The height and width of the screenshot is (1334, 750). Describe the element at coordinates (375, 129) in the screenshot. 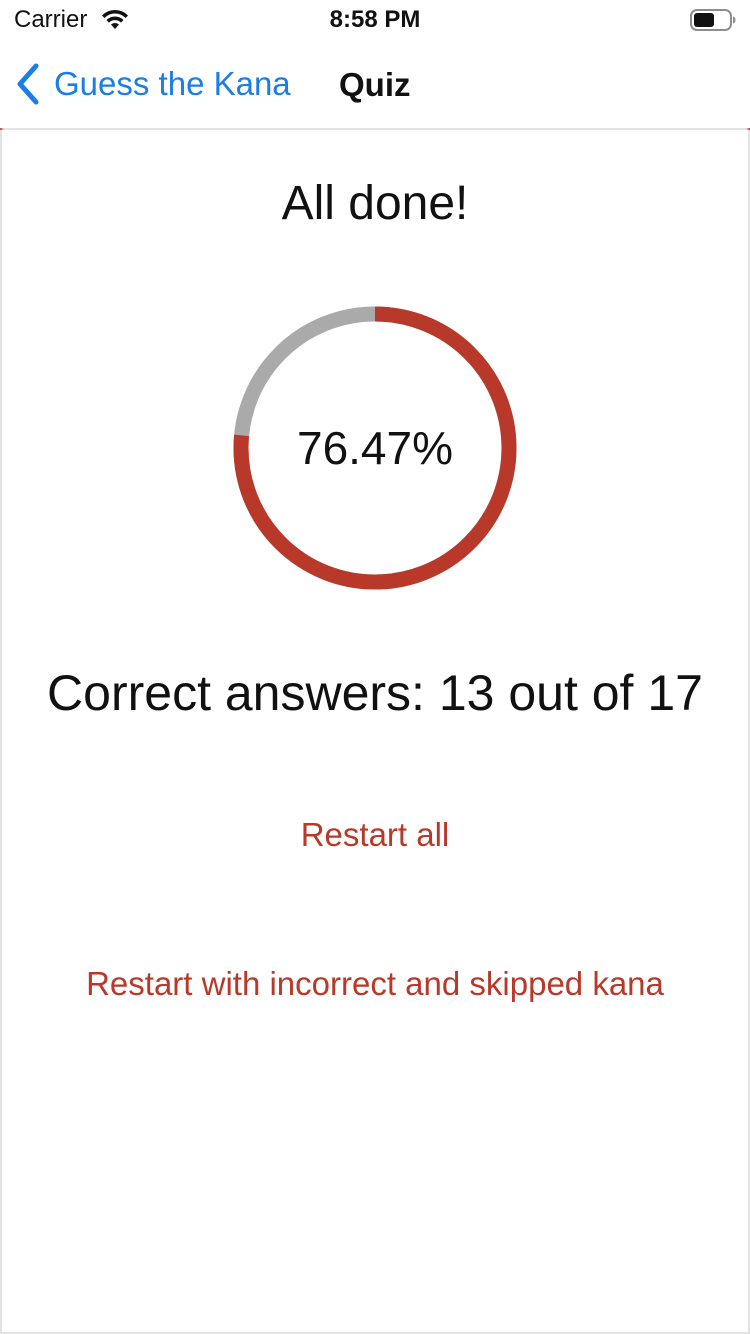

I see `content-top-border` at that location.